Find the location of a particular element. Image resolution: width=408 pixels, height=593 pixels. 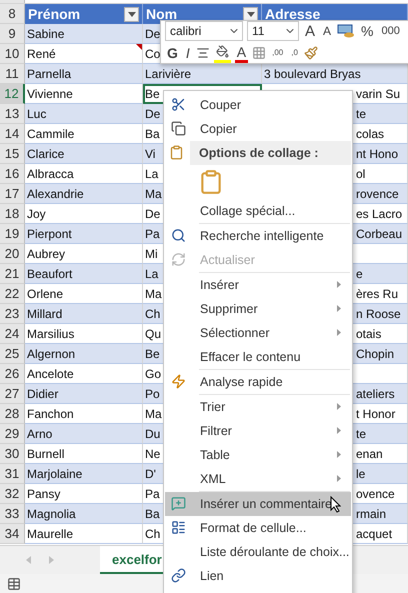

table-cell: Beaufort is located at coordinates (49, 273).